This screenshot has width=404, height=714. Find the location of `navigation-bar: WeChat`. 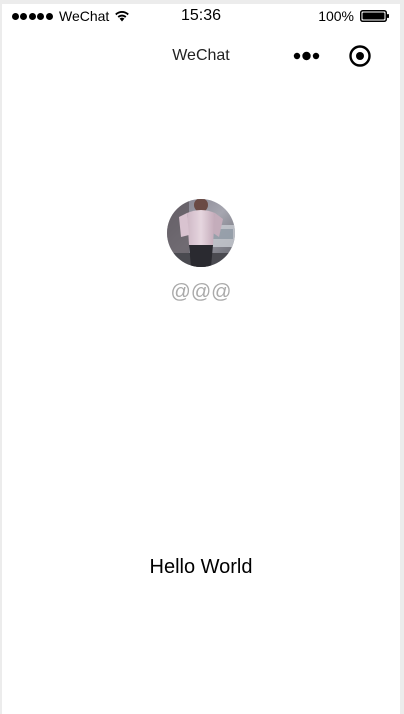

navigation-bar: WeChat is located at coordinates (201, 56).